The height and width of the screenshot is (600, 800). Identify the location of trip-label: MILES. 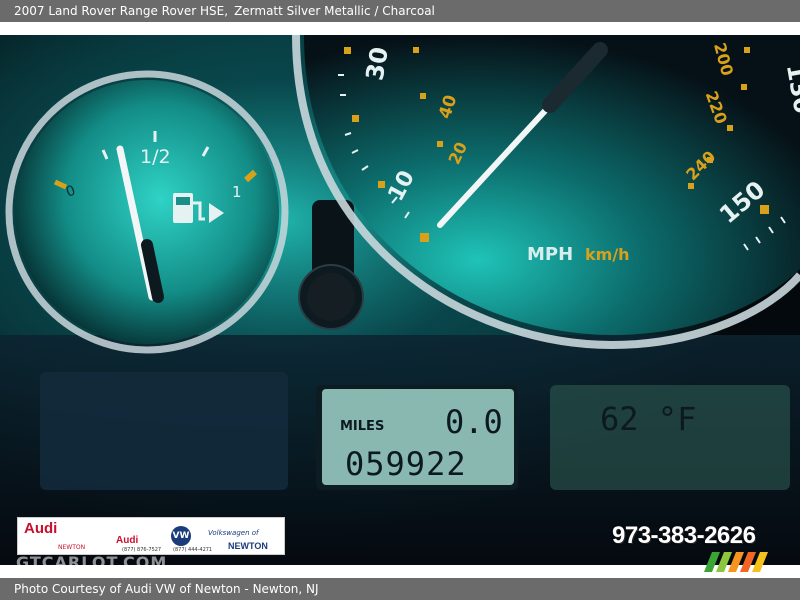
(362, 426).